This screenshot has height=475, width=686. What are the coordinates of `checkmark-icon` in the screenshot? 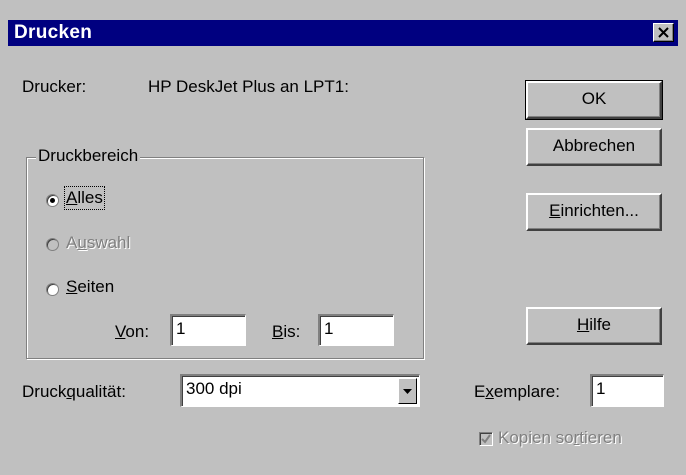 It's located at (486, 439).